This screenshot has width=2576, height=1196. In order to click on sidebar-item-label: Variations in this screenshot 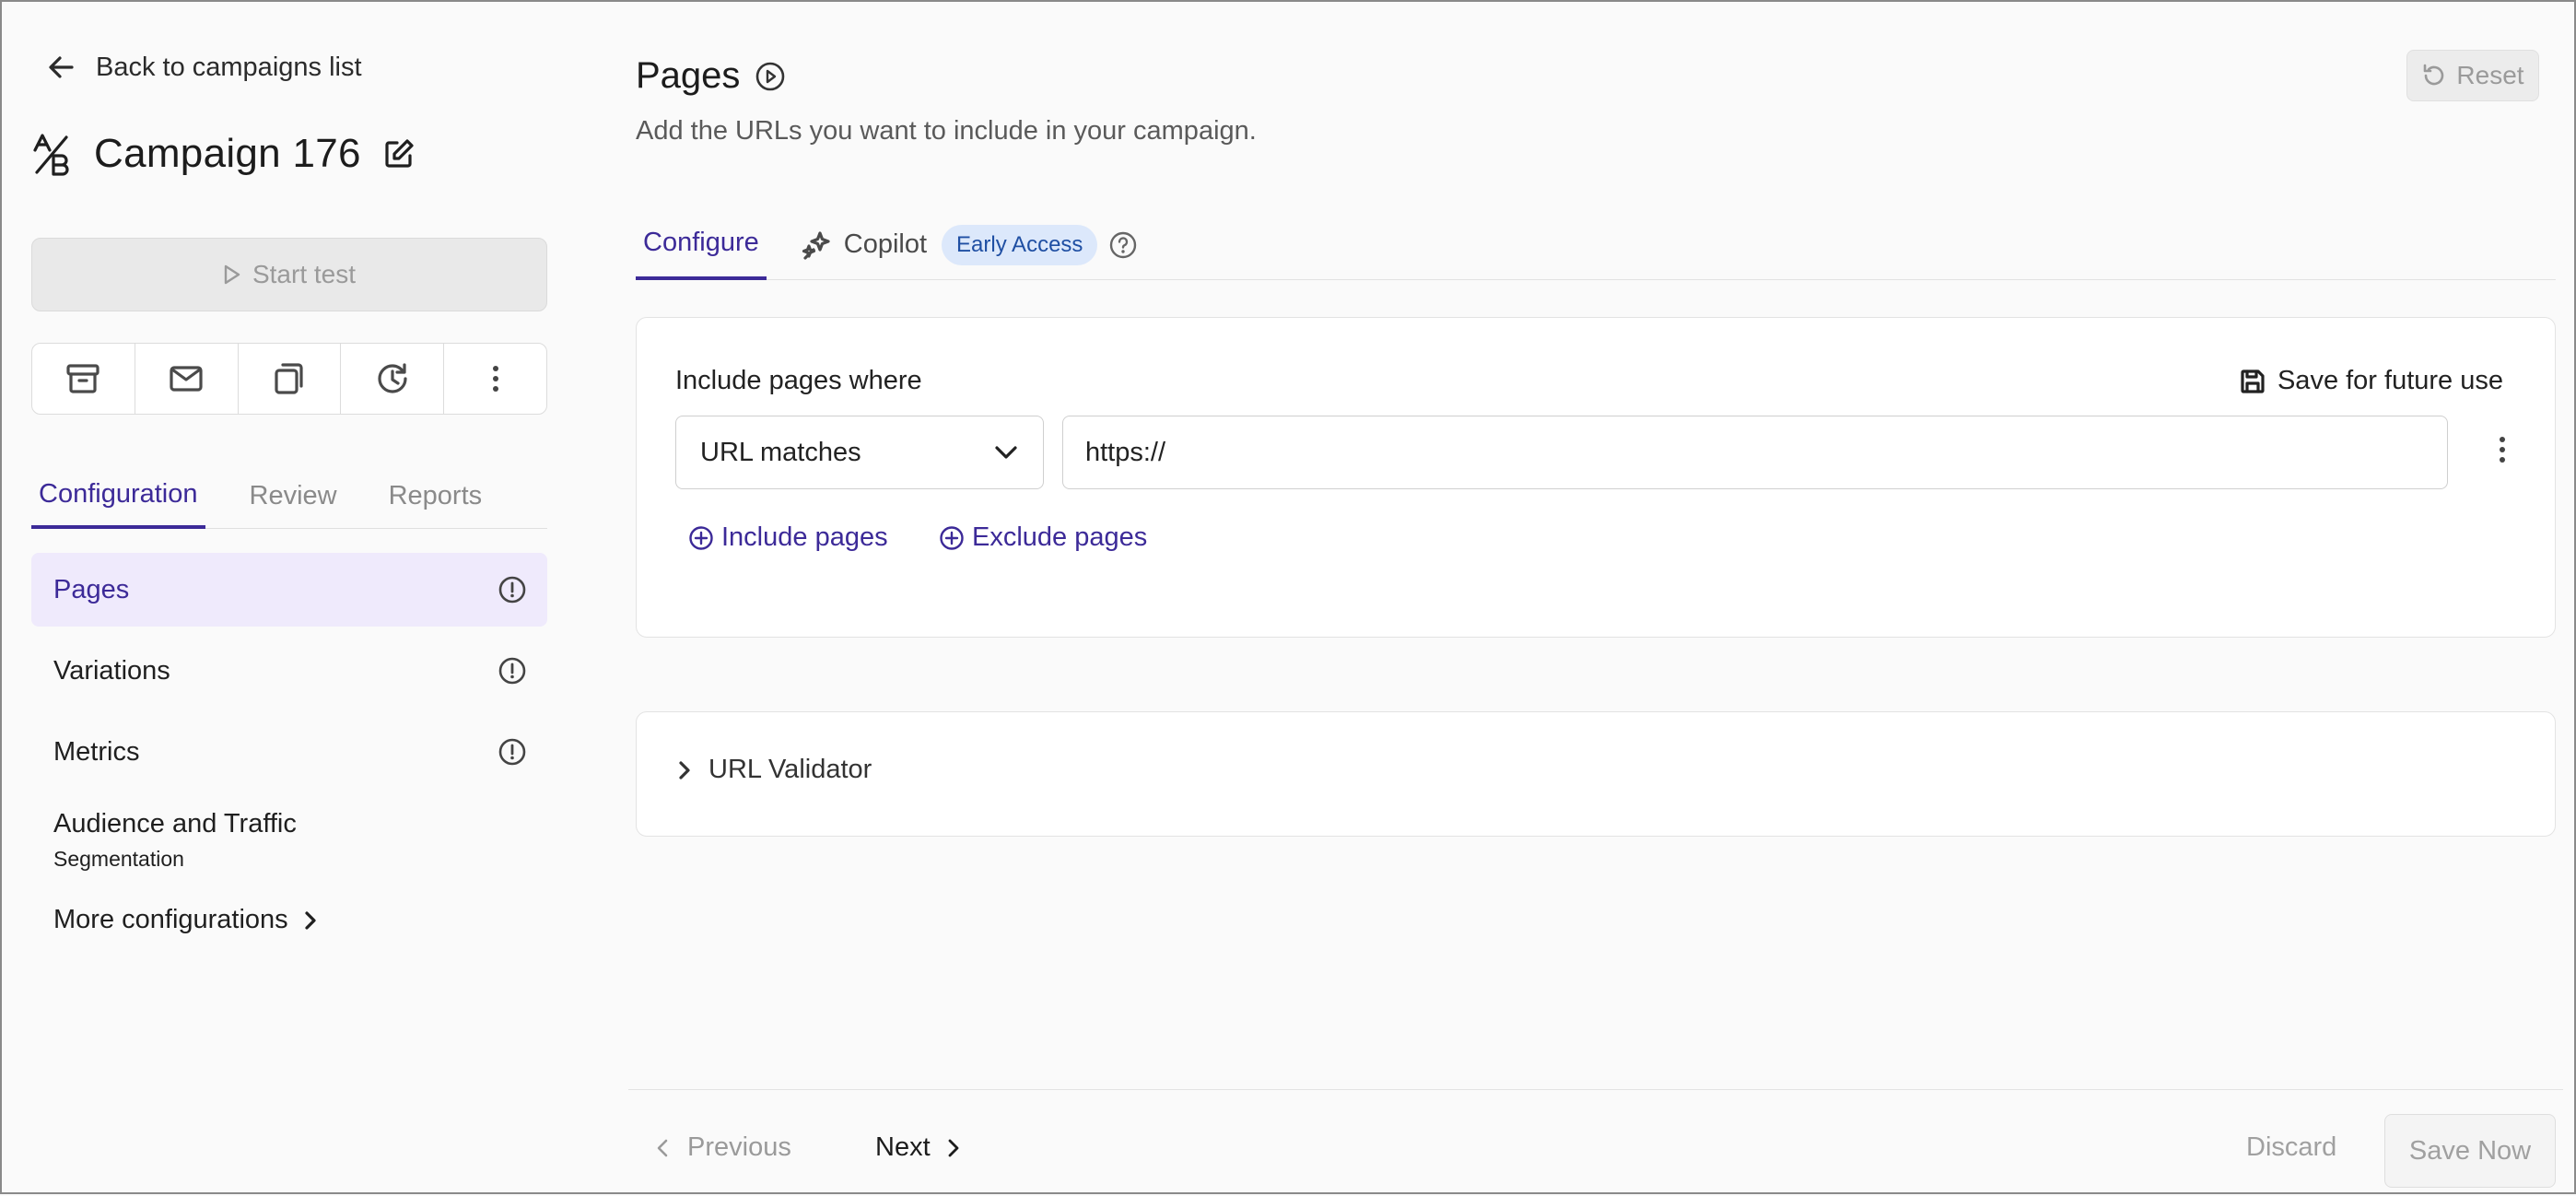, I will do `click(111, 671)`.